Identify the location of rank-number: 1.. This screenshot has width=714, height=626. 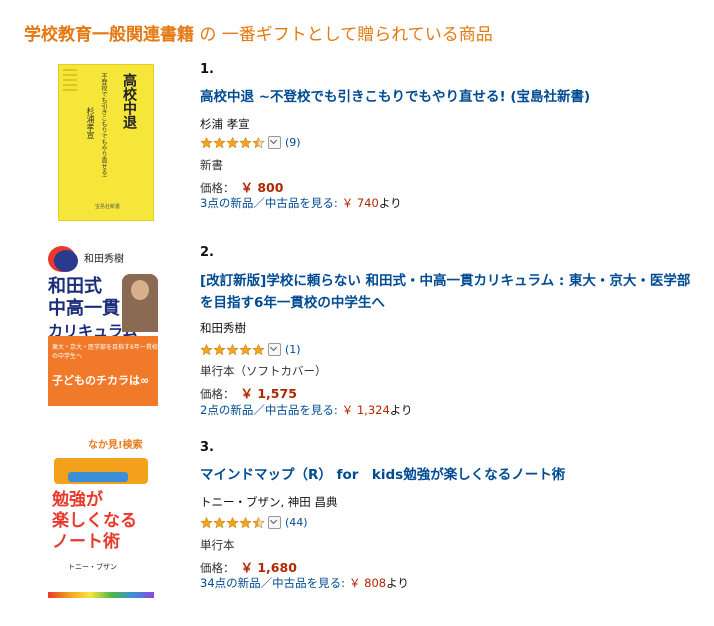
(207, 69).